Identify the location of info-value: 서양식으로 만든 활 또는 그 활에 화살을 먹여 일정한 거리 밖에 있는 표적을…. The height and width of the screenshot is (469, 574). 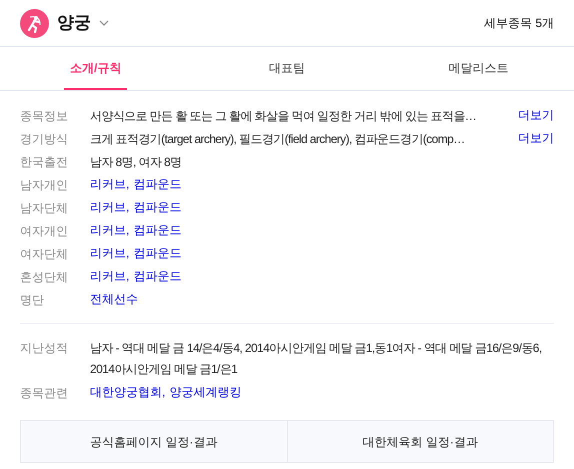
(284, 116).